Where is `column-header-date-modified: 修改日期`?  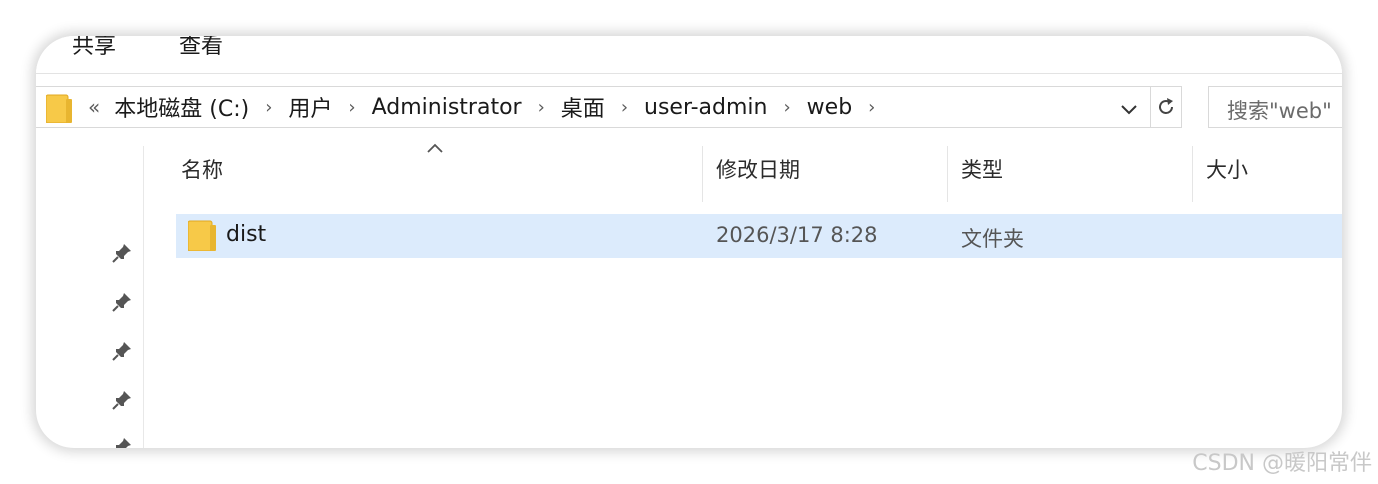 column-header-date-modified: 修改日期 is located at coordinates (758, 169).